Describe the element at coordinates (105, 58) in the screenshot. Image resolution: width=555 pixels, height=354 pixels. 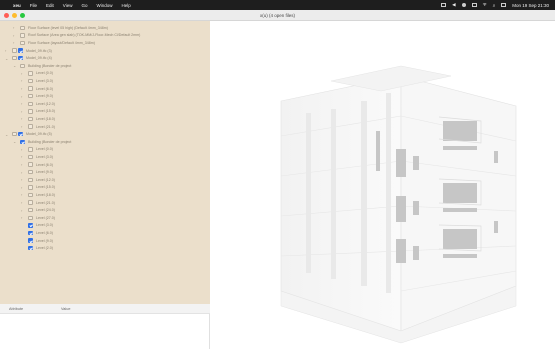
I see `tree-row: ⌄ Model_09.ifc (4)` at that location.